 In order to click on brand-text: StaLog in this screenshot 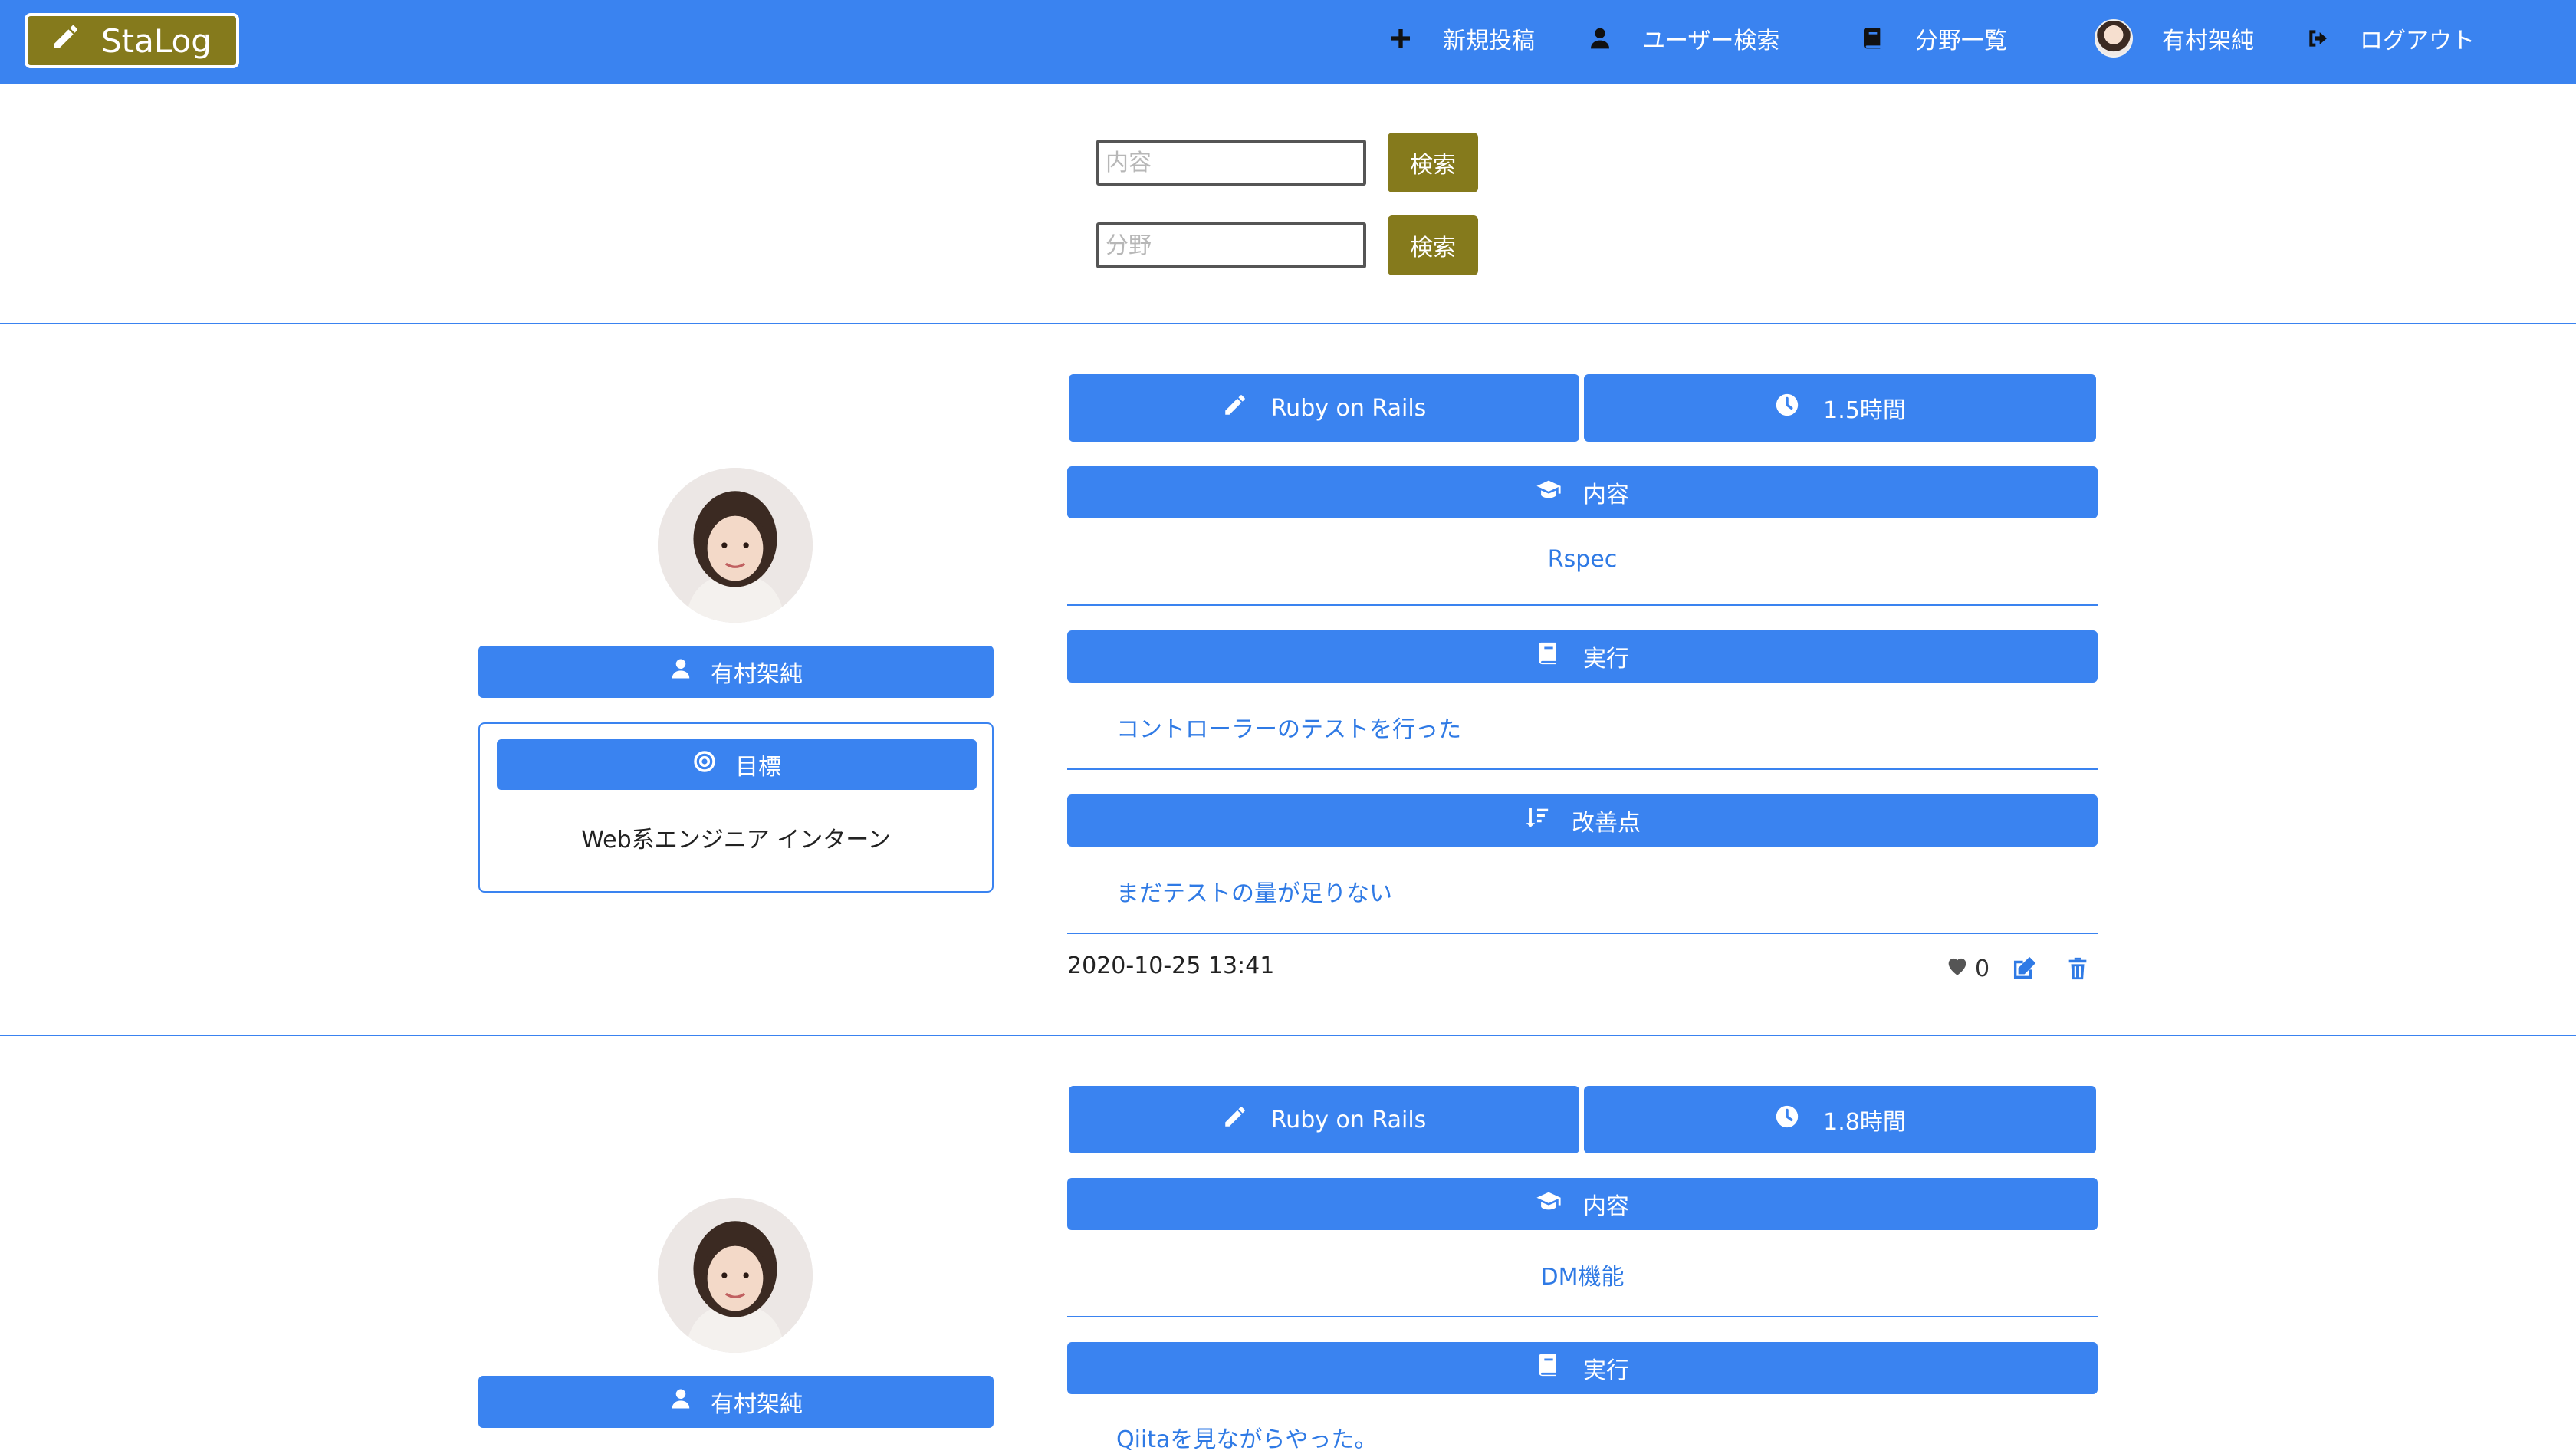, I will do `click(156, 40)`.